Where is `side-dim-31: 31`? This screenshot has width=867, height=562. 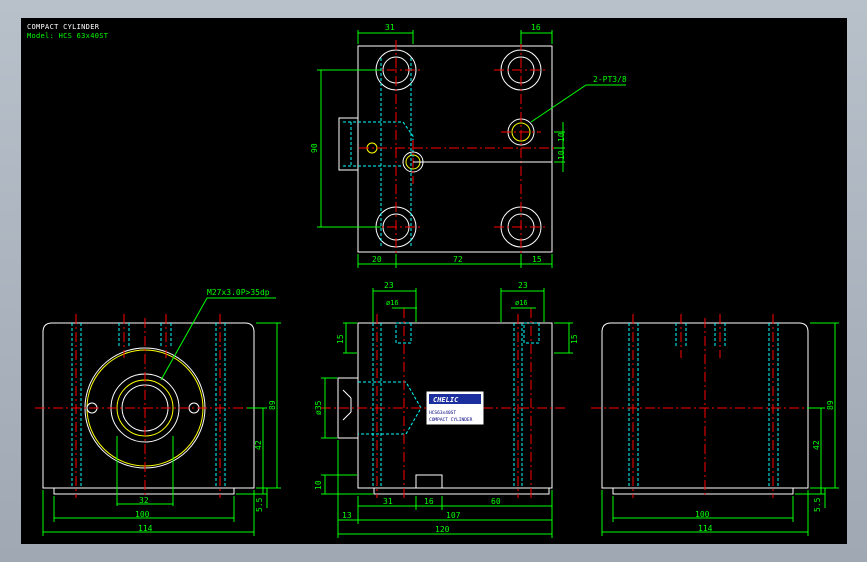 side-dim-31: 31 is located at coordinates (388, 501).